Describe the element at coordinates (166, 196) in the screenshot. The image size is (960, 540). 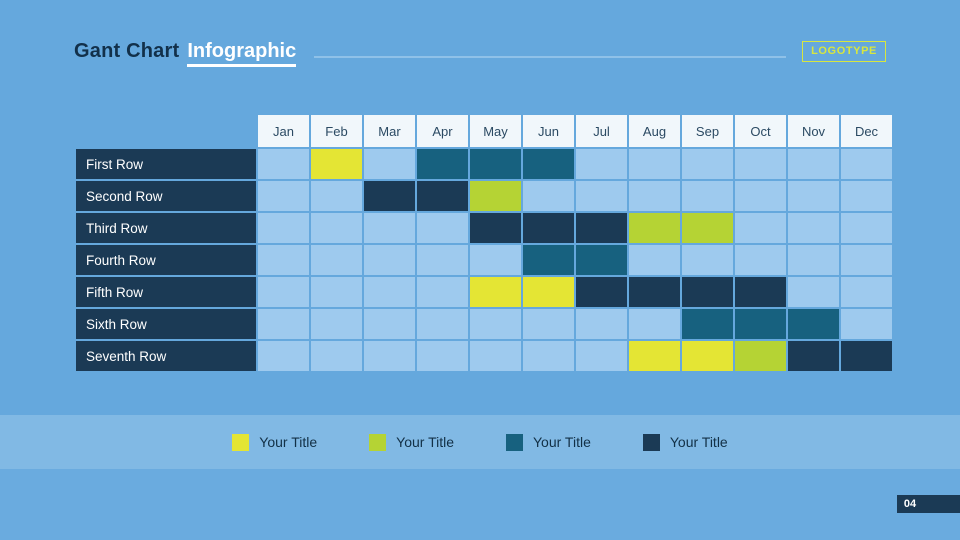
I see `row-label: Second Row` at that location.